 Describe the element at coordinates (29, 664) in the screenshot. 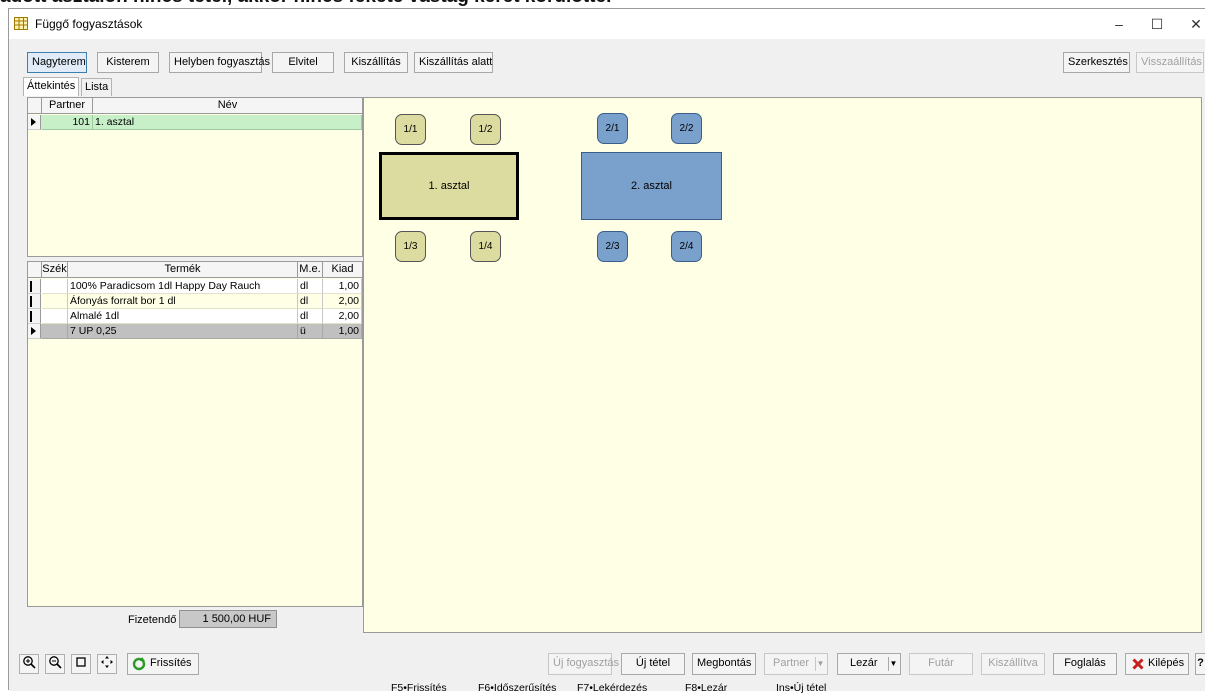

I see `zoom-in-icon` at that location.